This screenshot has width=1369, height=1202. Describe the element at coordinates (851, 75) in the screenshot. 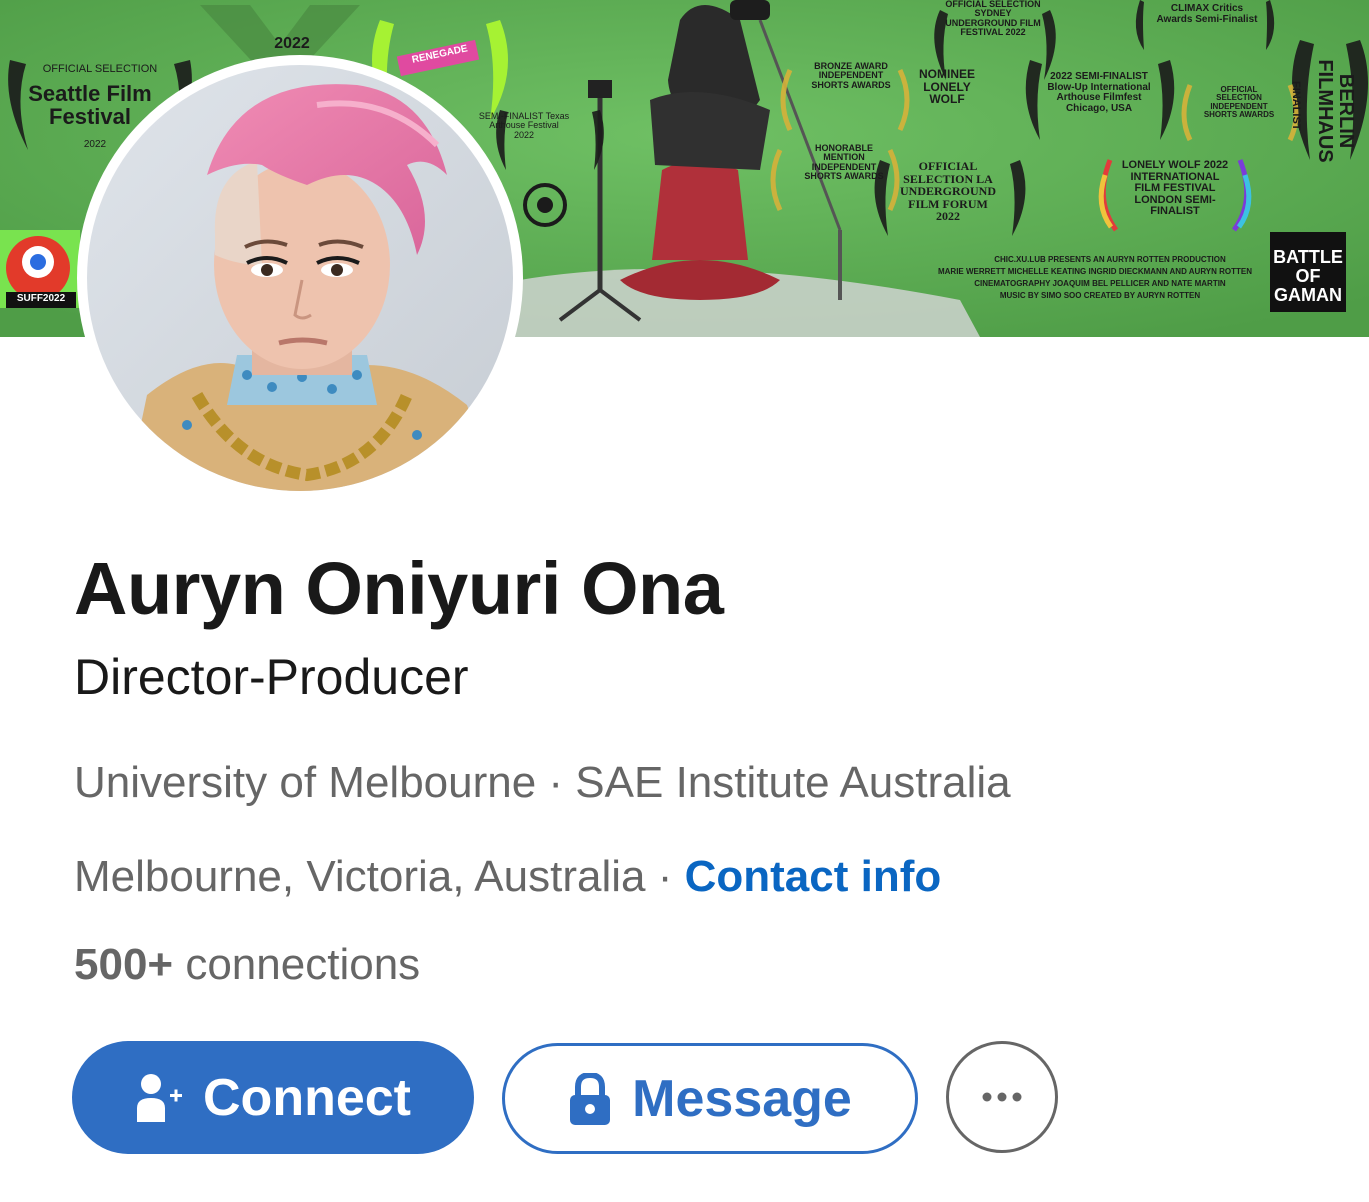

I see `banner-iss-bronze: BRONZE AWARD INDEPENDENT SHORTS AWARDS` at that location.